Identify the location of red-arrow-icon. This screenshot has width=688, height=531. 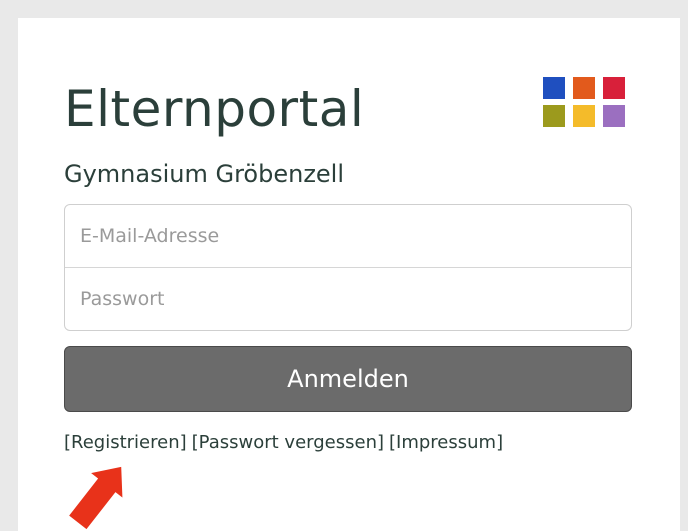
(95, 497).